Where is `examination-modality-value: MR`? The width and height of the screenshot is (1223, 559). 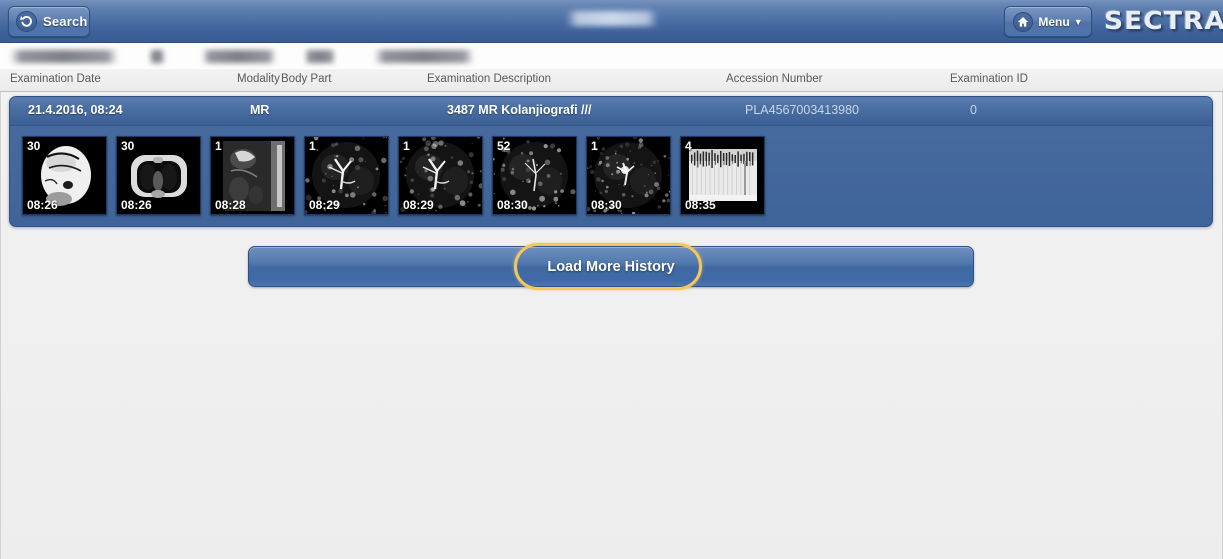 examination-modality-value: MR is located at coordinates (260, 110).